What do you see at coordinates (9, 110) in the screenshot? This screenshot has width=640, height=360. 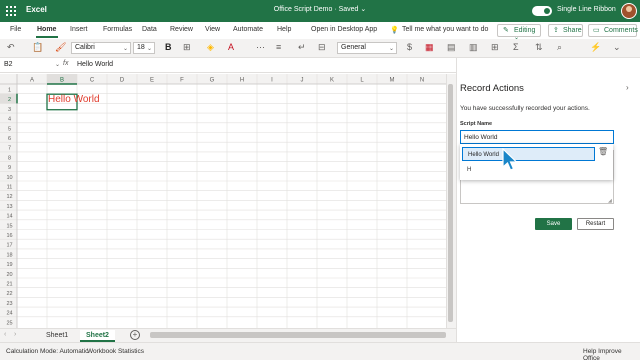 I see `row-header-3: 3` at bounding box center [9, 110].